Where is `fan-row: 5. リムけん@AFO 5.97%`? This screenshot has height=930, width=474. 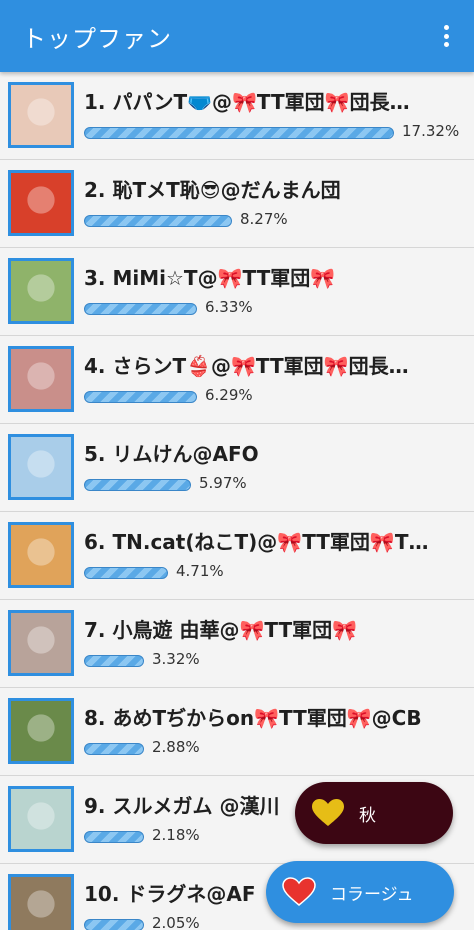
fan-row: 5. リムけん@AFO 5.97% is located at coordinates (237, 468).